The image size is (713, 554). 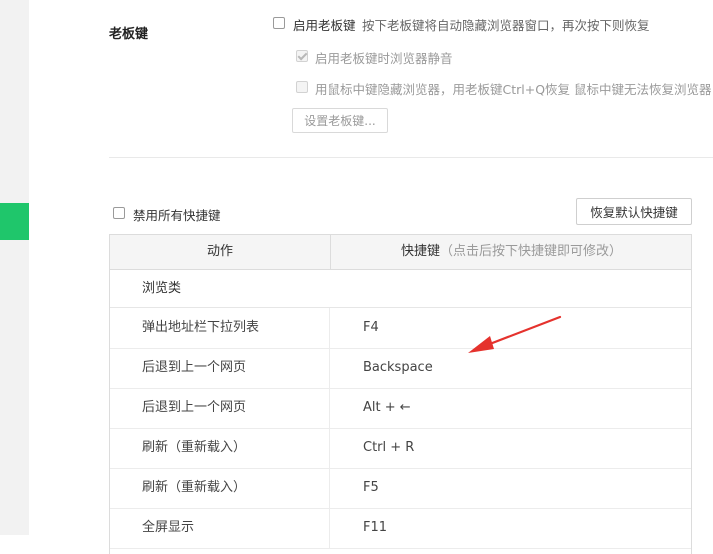 I want to click on group-label: 浏览类, so click(x=162, y=288).